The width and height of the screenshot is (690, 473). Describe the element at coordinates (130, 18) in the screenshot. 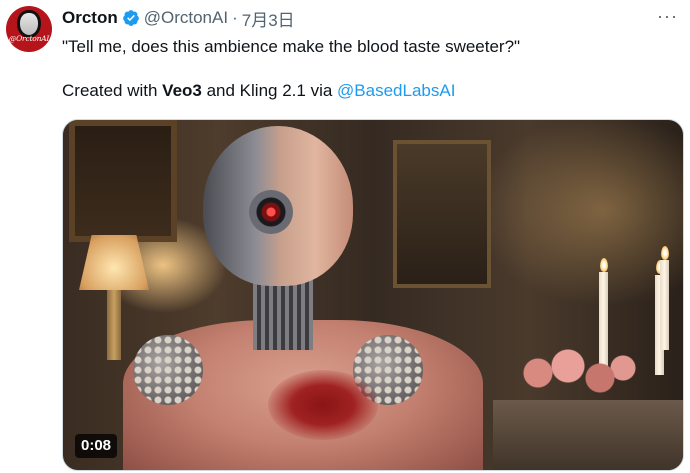

I see `verified-badge-icon` at that location.